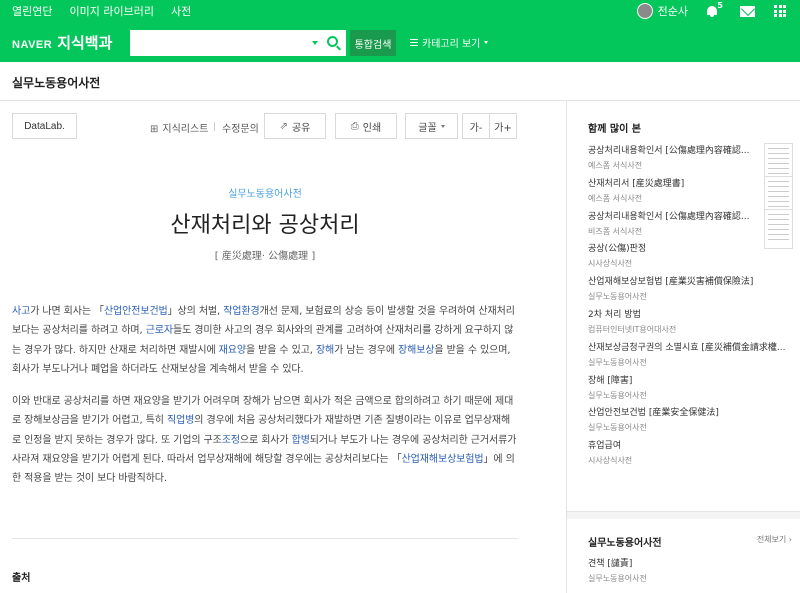  What do you see at coordinates (614, 129) in the screenshot?
I see `related-title: 함께 많이 본` at bounding box center [614, 129].